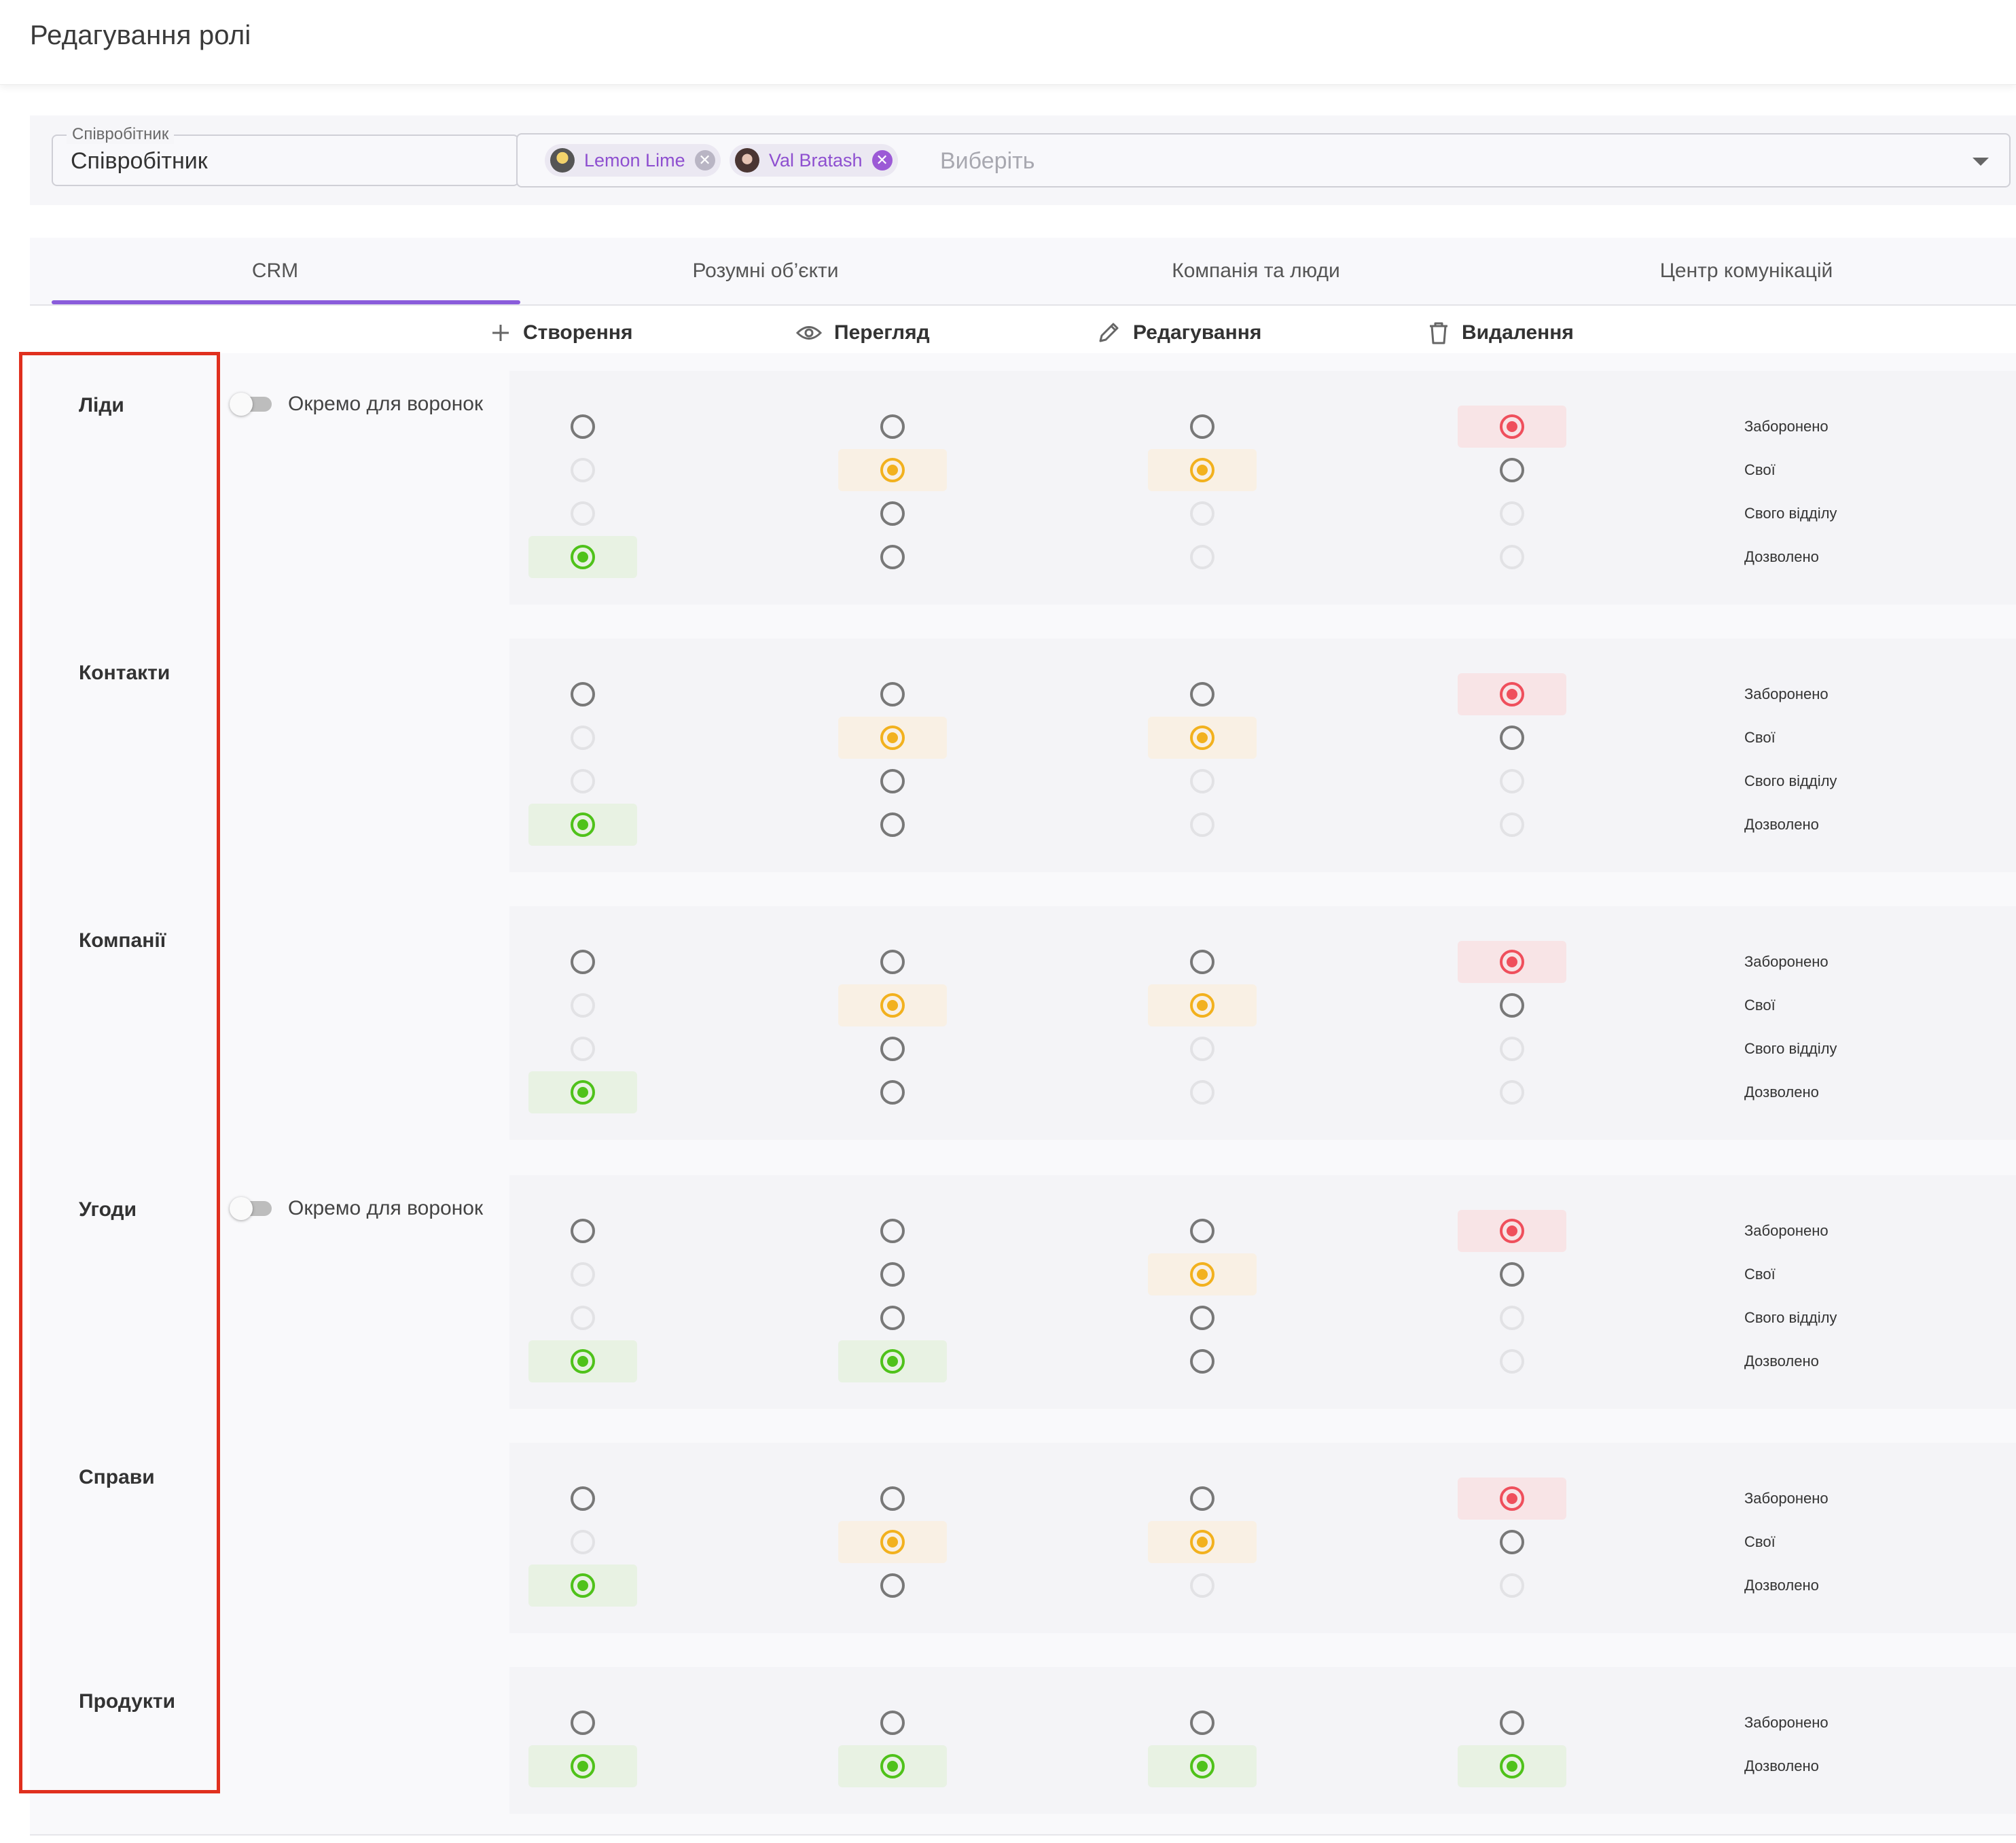 The height and width of the screenshot is (1843, 2016). I want to click on chevron-down-icon, so click(1981, 162).